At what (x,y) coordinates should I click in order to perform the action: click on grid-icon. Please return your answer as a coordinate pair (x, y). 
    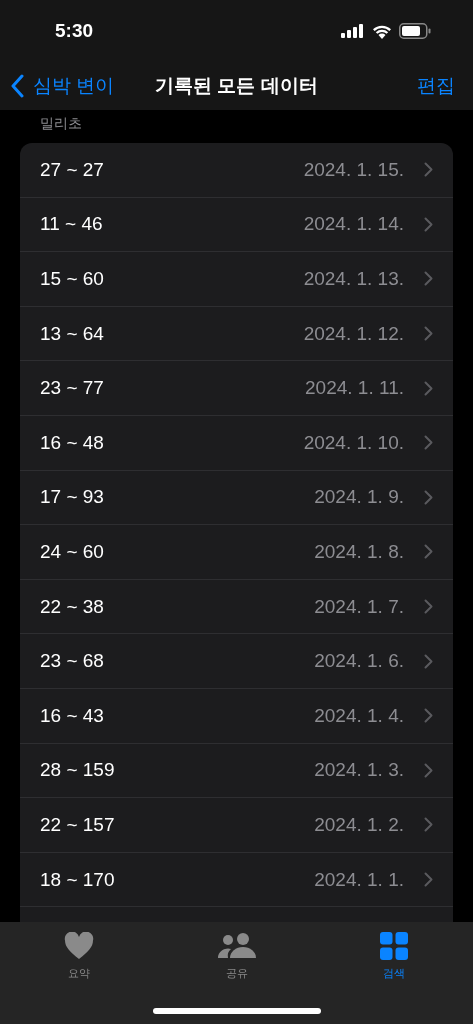
    Looking at the image, I should click on (394, 946).